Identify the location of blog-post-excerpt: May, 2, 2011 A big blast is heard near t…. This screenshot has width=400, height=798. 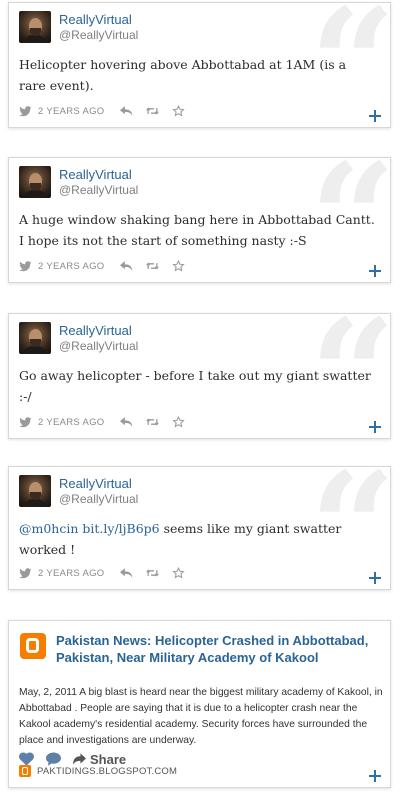
(201, 716).